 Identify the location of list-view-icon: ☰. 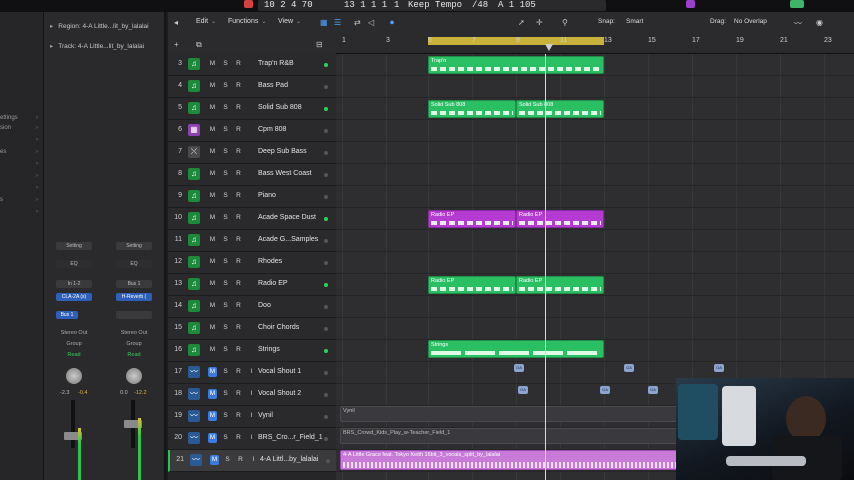
(337, 22).